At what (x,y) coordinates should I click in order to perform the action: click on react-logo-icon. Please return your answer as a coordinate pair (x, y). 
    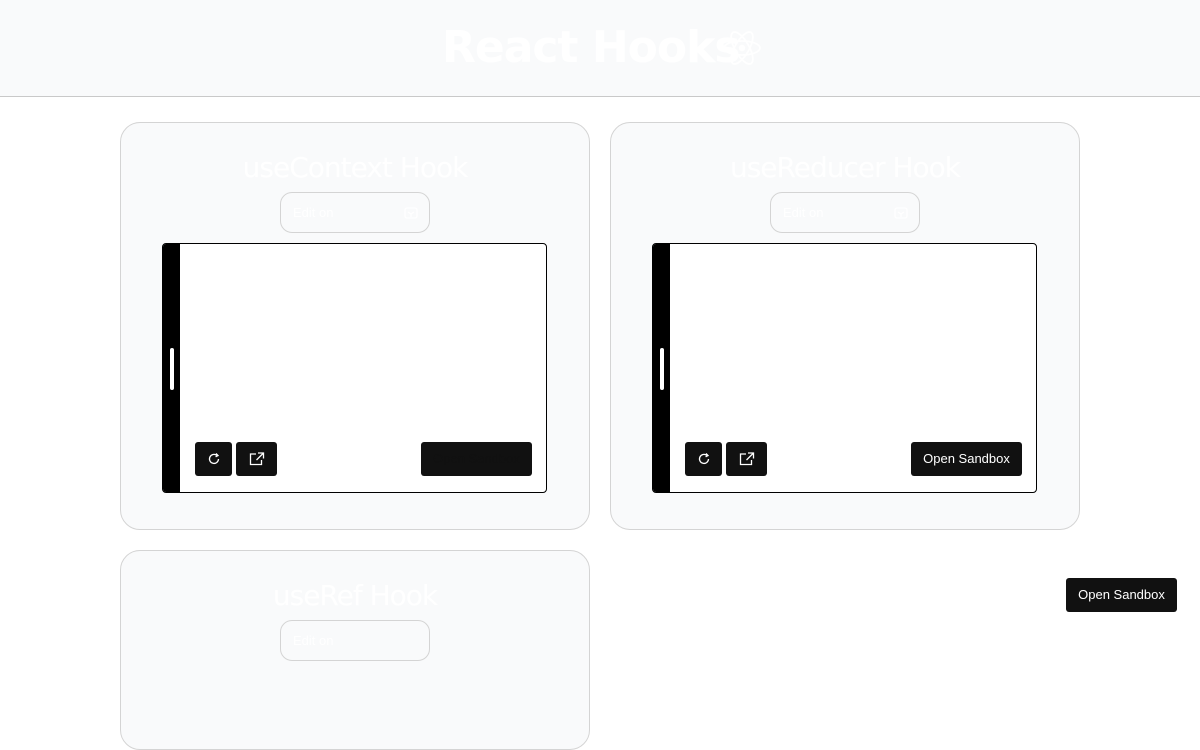
    Looking at the image, I should click on (742, 48).